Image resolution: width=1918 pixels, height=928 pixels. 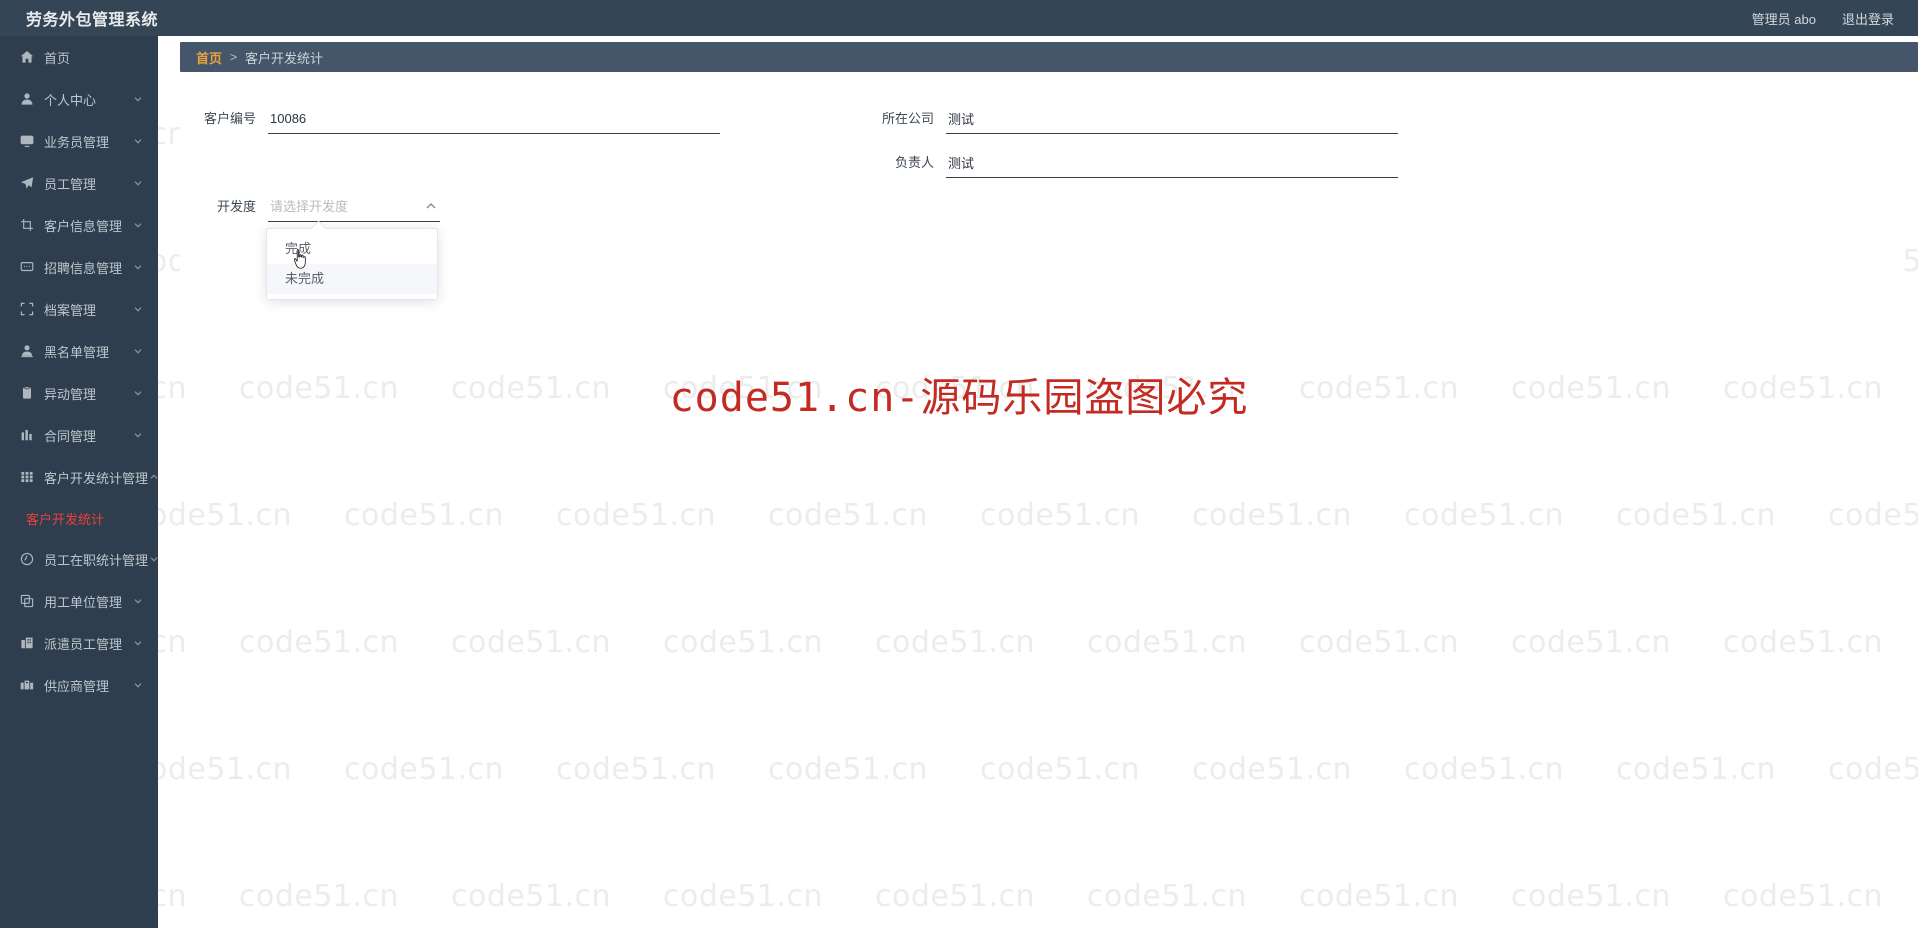 I want to click on sidebar-item-0: 首页, so click(x=79, y=57).